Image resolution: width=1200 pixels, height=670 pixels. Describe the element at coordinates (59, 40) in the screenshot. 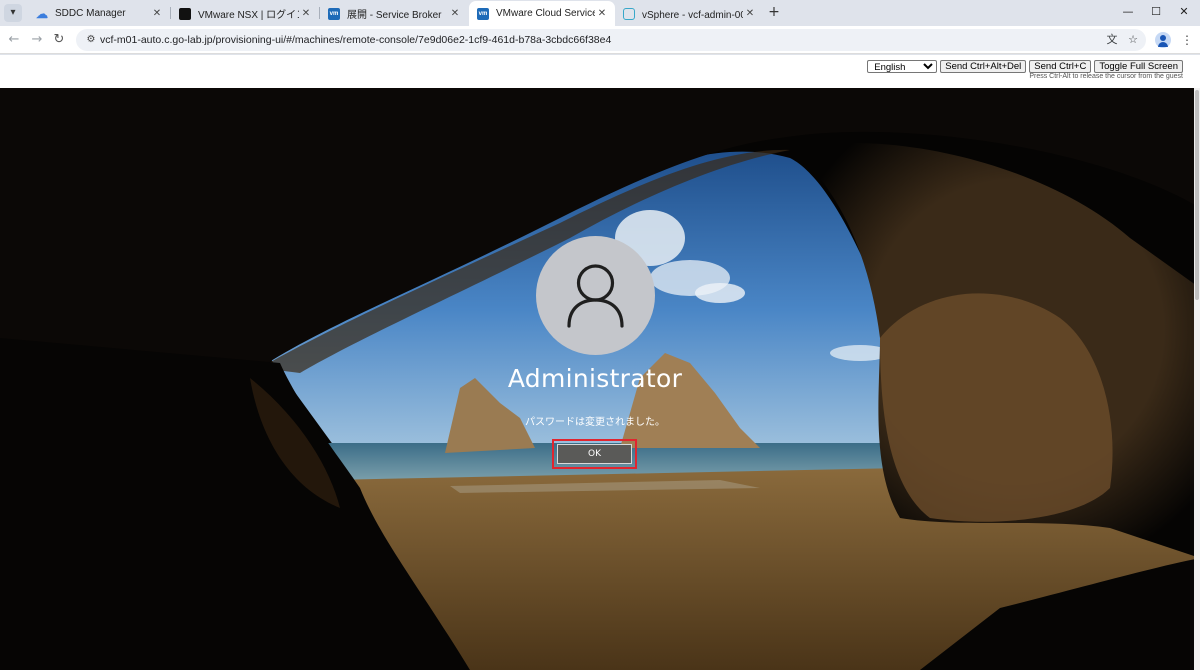

I see `reload-icon: ↻` at that location.